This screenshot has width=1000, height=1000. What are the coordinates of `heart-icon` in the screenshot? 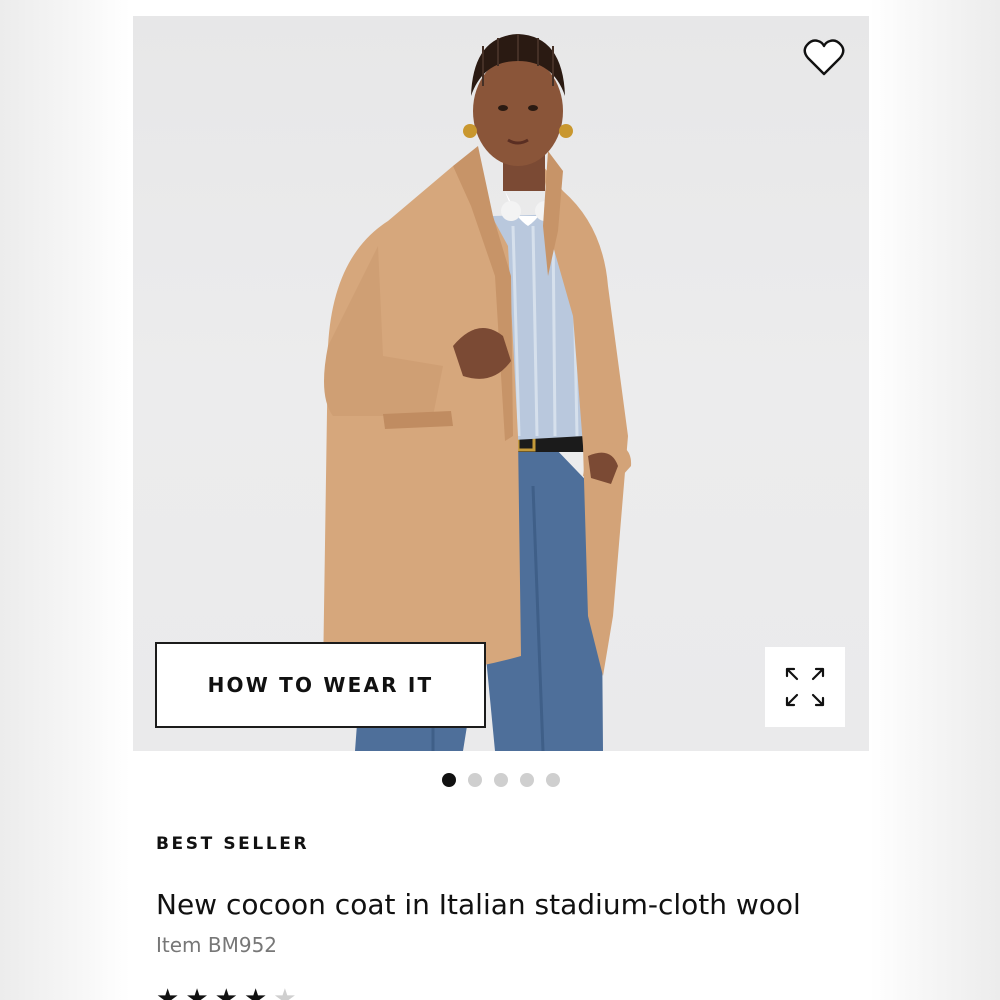 It's located at (824, 57).